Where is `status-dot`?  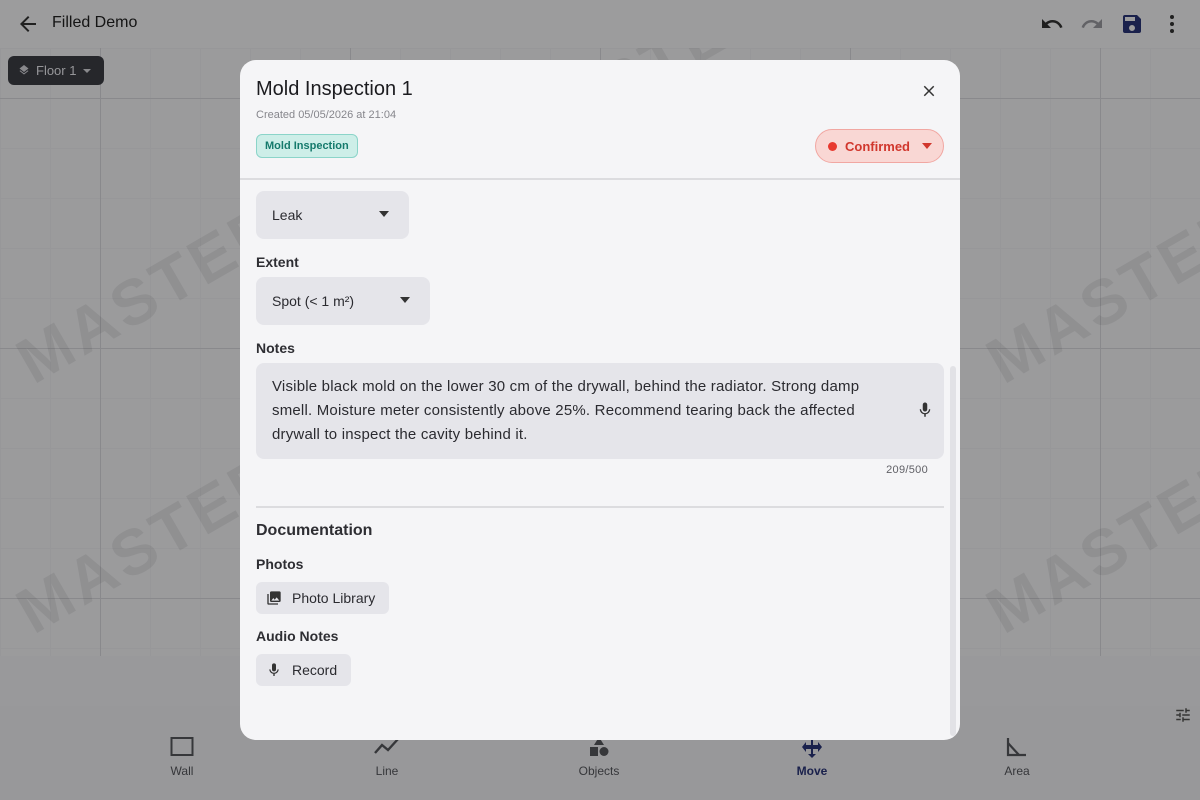 status-dot is located at coordinates (832, 146).